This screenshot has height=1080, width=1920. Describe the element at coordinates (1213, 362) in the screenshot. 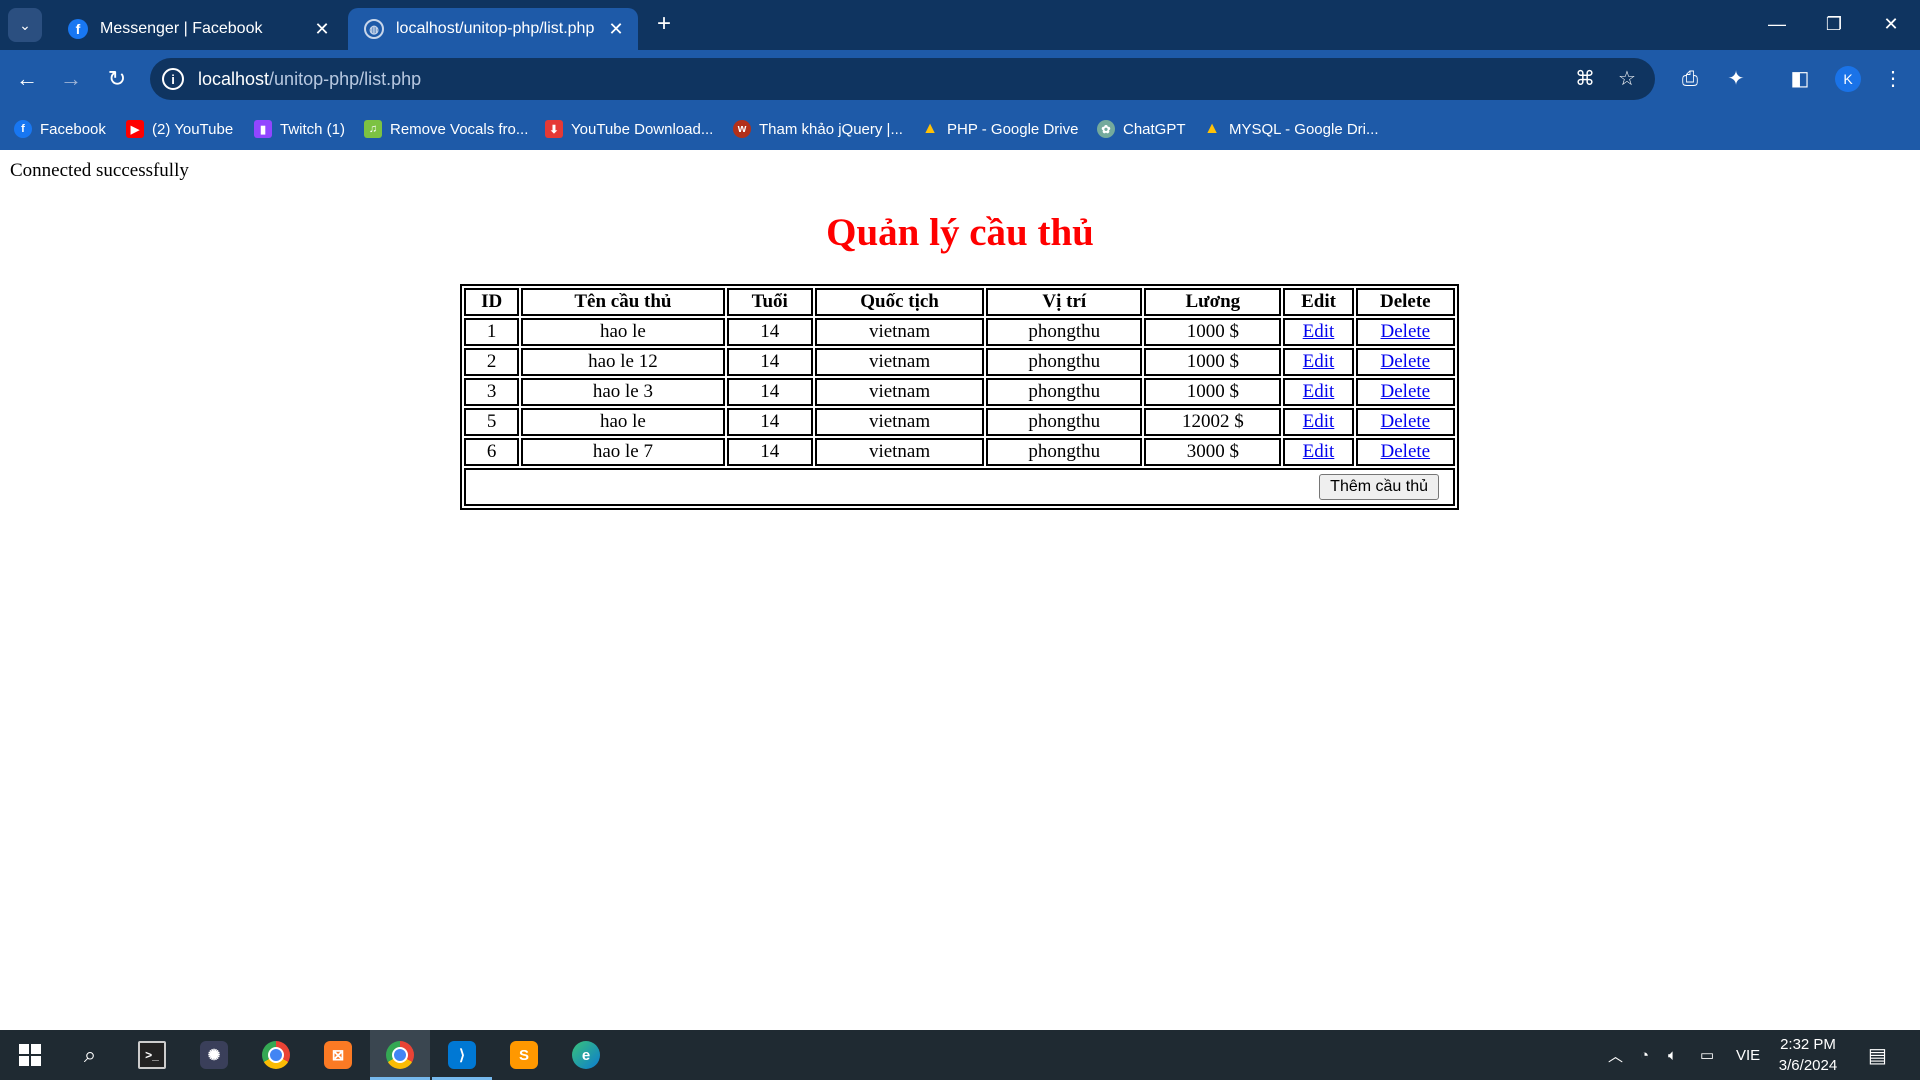

I see `cell-salary: 1000 $` at that location.